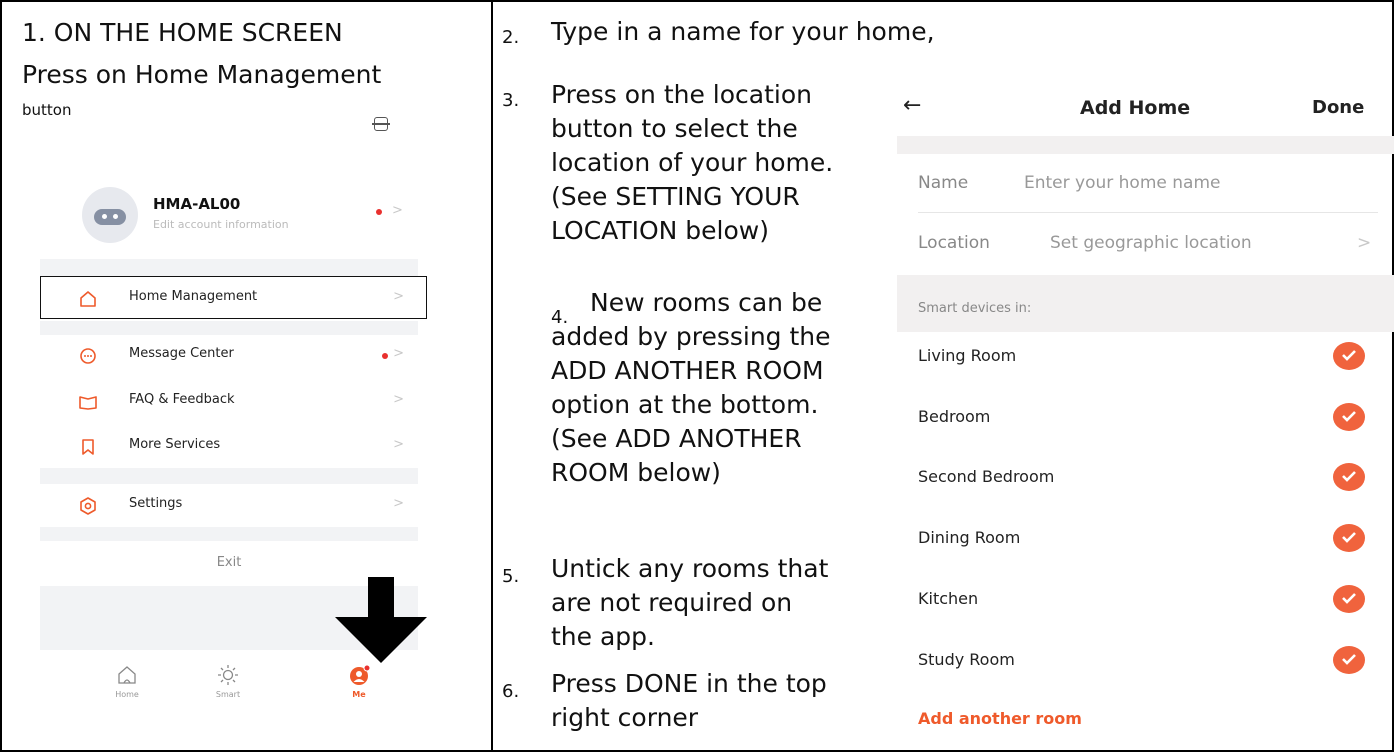 The height and width of the screenshot is (754, 1394). What do you see at coordinates (381, 124) in the screenshot?
I see `scan-icon` at bounding box center [381, 124].